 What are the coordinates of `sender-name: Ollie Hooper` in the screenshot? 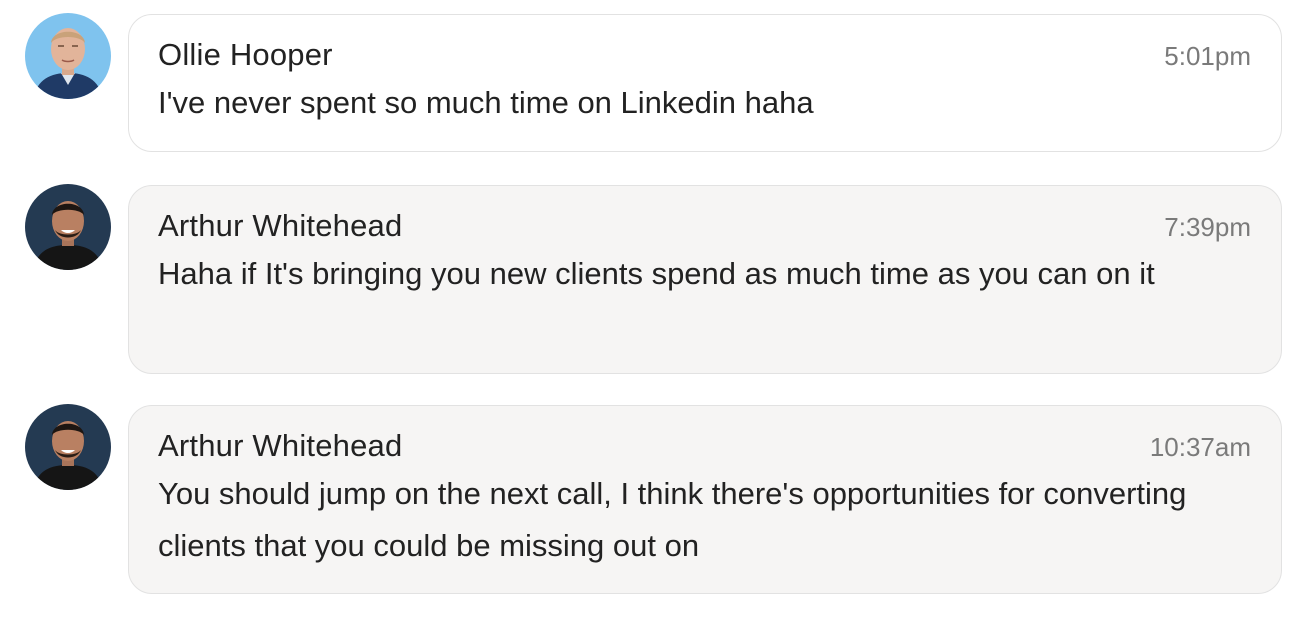 It's located at (245, 55).